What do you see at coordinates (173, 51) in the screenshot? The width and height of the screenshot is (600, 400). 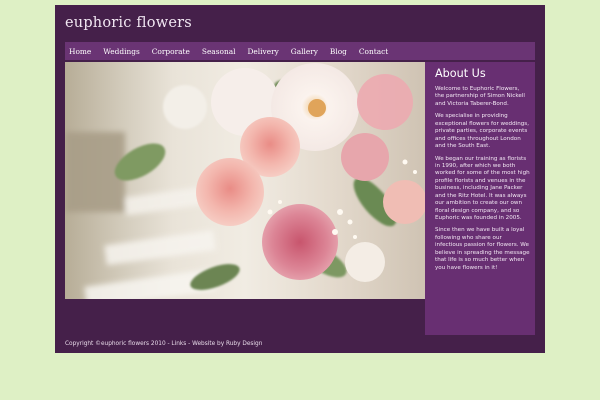 I see `nav-item-corporate: Corporate` at bounding box center [173, 51].